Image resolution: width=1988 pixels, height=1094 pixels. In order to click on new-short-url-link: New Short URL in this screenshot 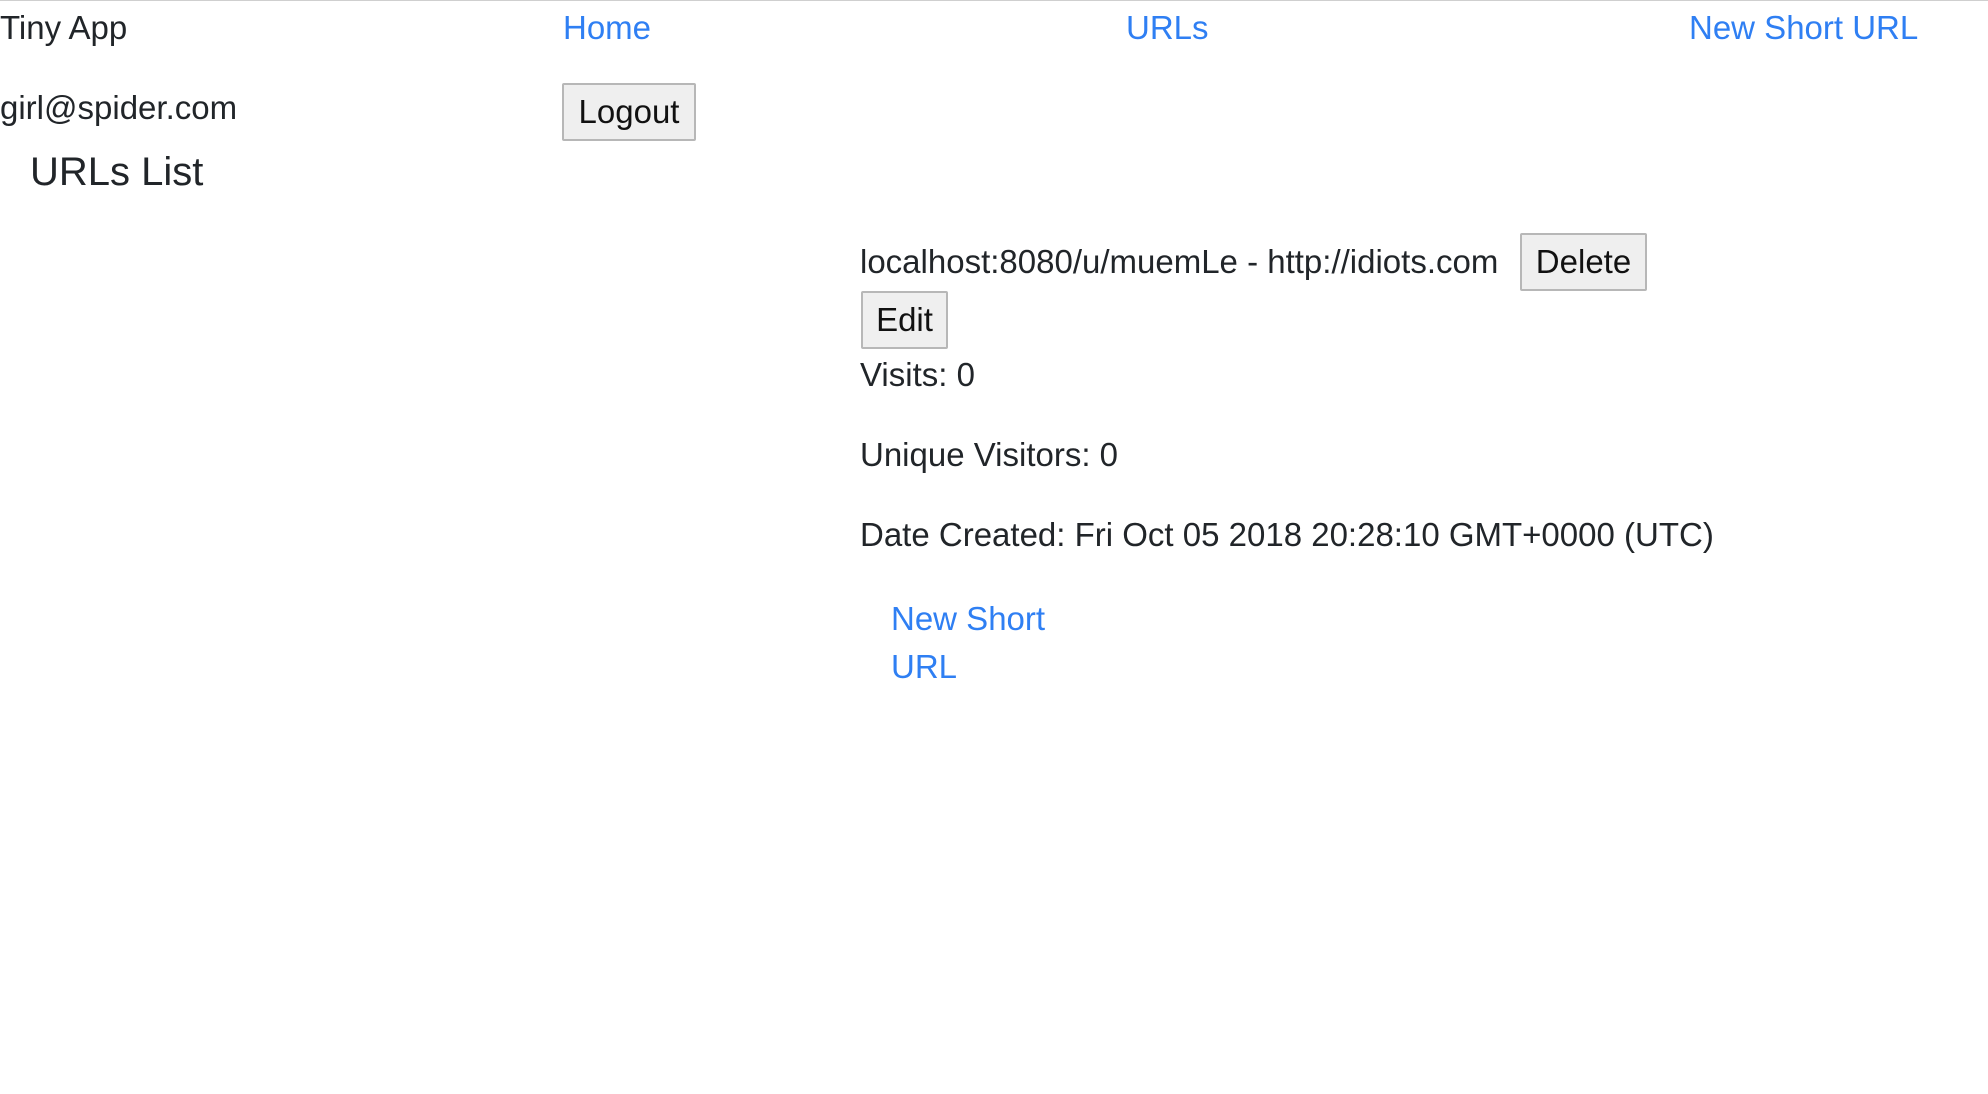, I will do `click(976, 643)`.